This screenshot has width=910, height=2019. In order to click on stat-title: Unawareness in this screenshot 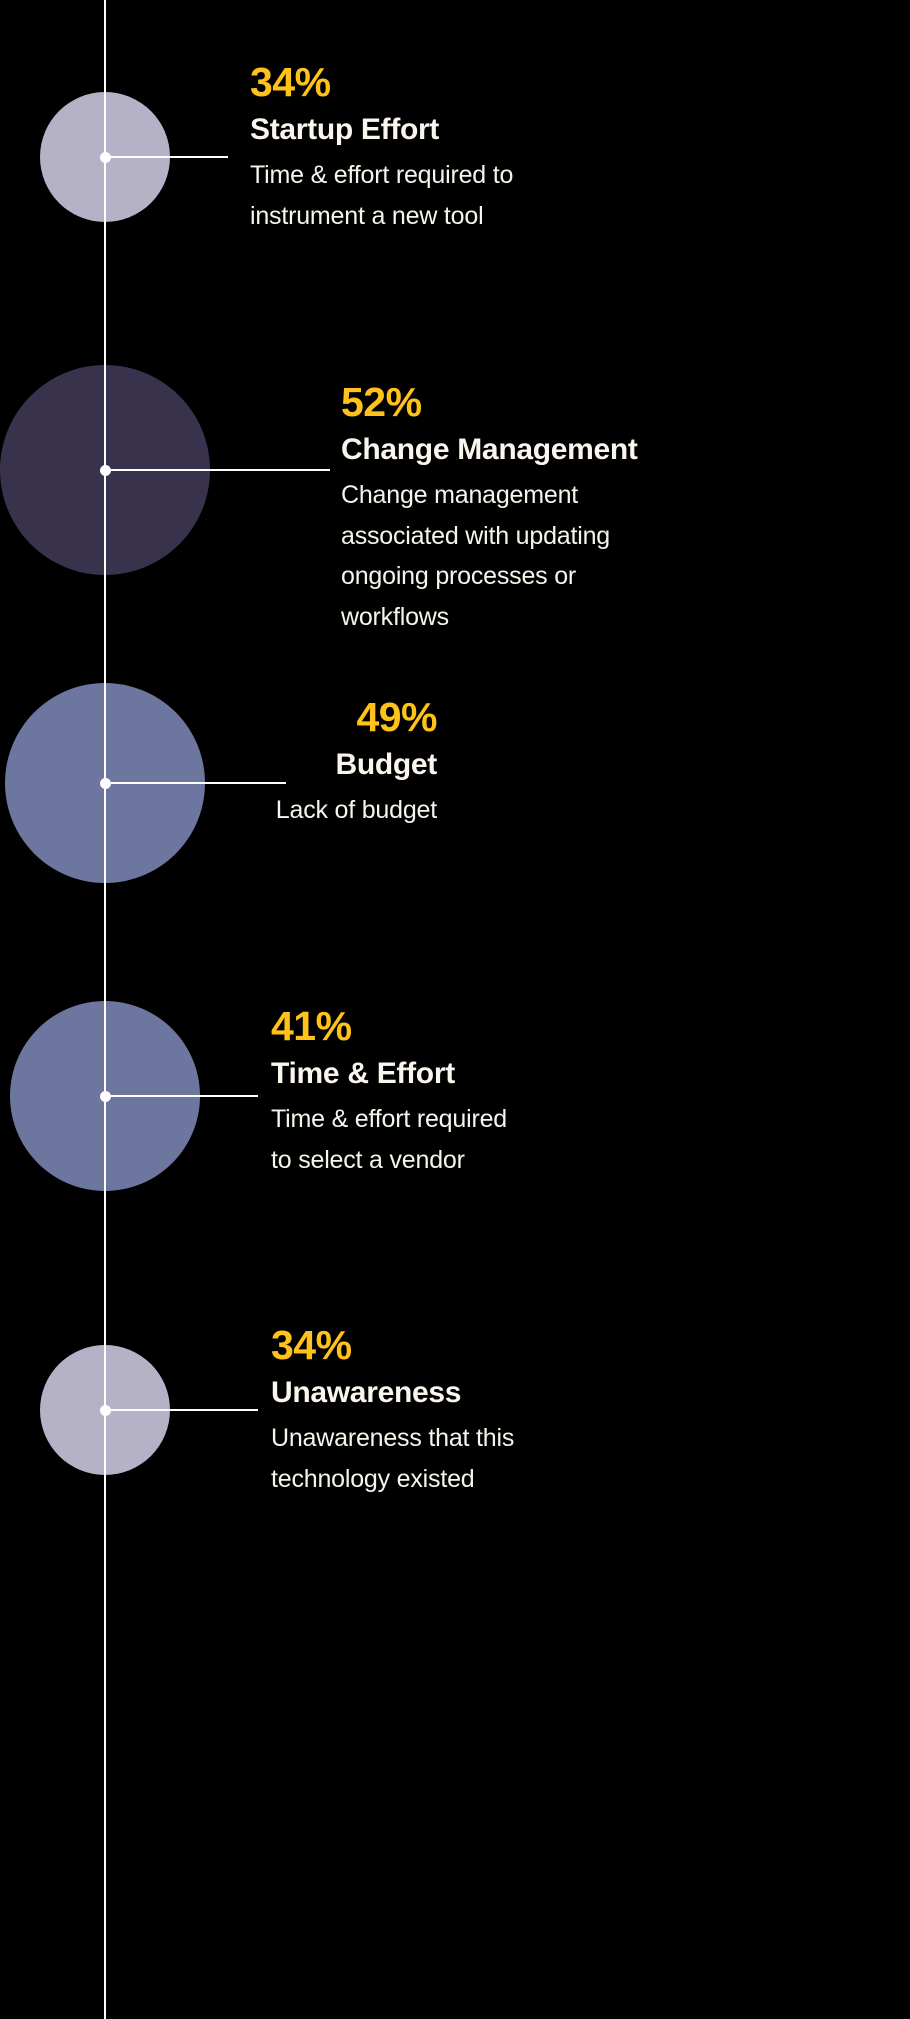, I will do `click(366, 1392)`.